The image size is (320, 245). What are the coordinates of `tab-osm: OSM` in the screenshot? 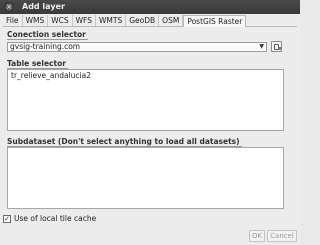 It's located at (171, 20).